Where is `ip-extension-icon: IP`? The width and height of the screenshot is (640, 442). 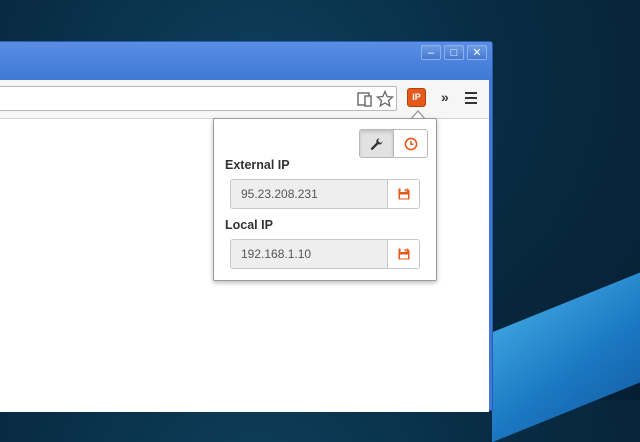
ip-extension-icon: IP is located at coordinates (416, 97).